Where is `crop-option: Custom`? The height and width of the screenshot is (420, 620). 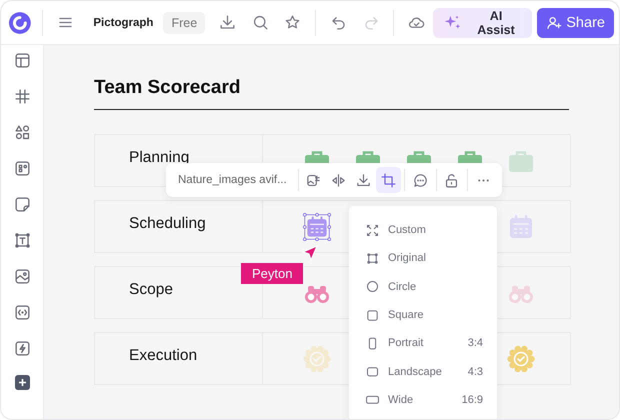 crop-option: Custom is located at coordinates (423, 230).